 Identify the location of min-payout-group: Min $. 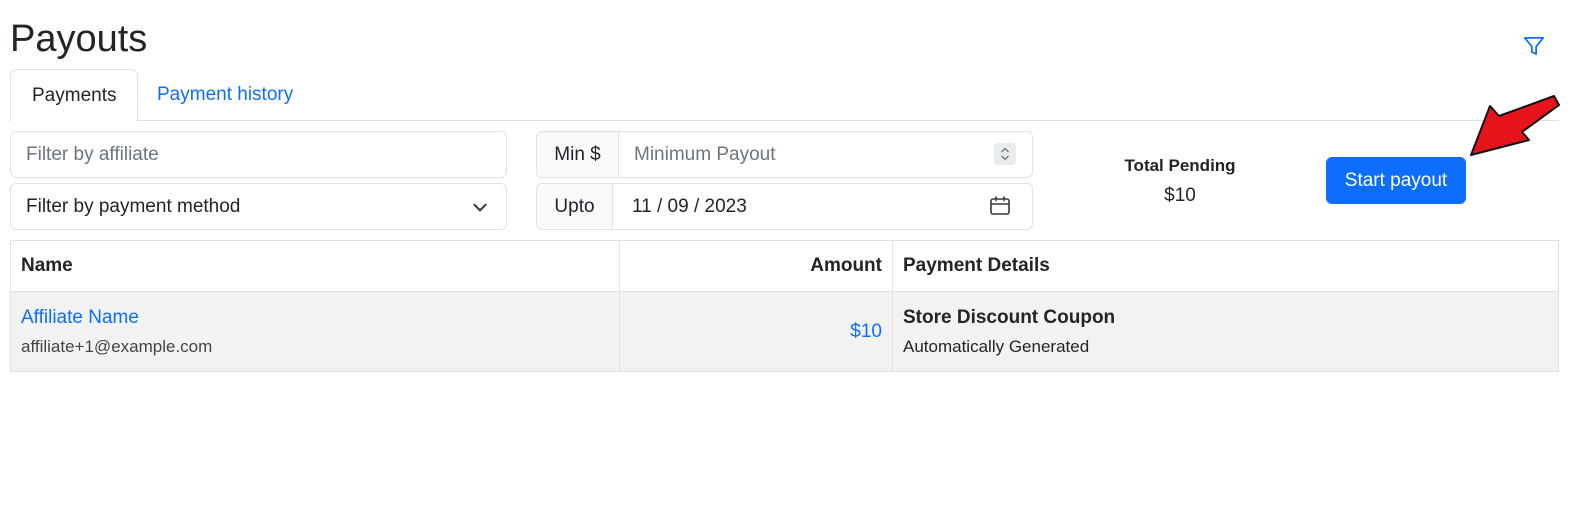
(784, 154).